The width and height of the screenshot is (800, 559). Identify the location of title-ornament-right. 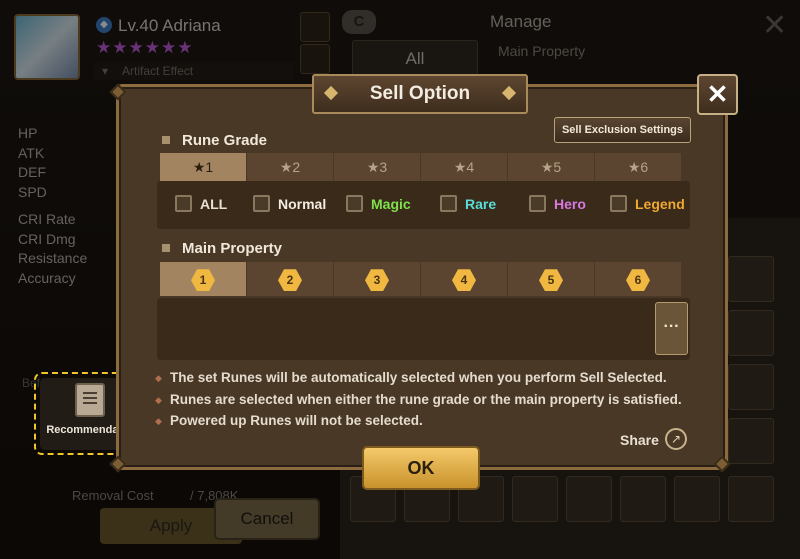
(509, 93).